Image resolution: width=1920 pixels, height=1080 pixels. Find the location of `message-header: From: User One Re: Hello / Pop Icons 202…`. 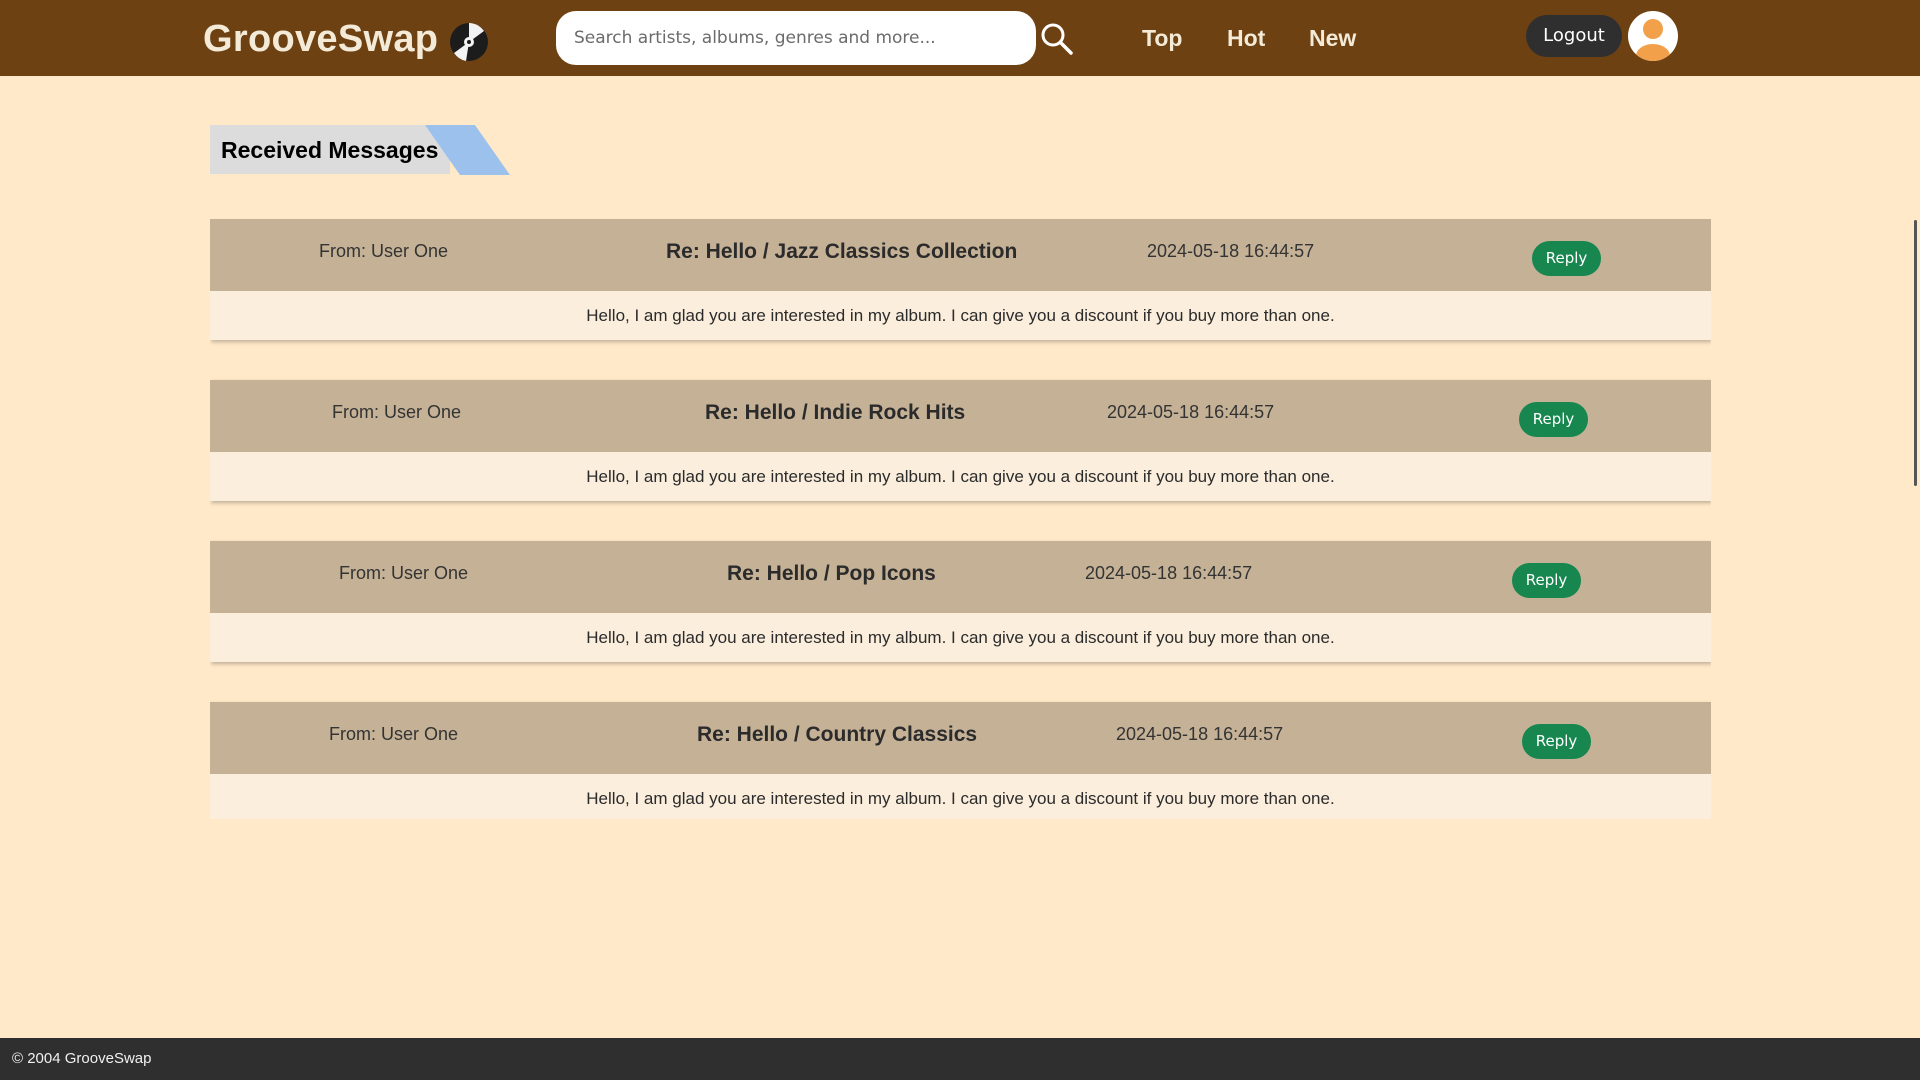

message-header: From: User One Re: Hello / Pop Icons 202… is located at coordinates (960, 577).